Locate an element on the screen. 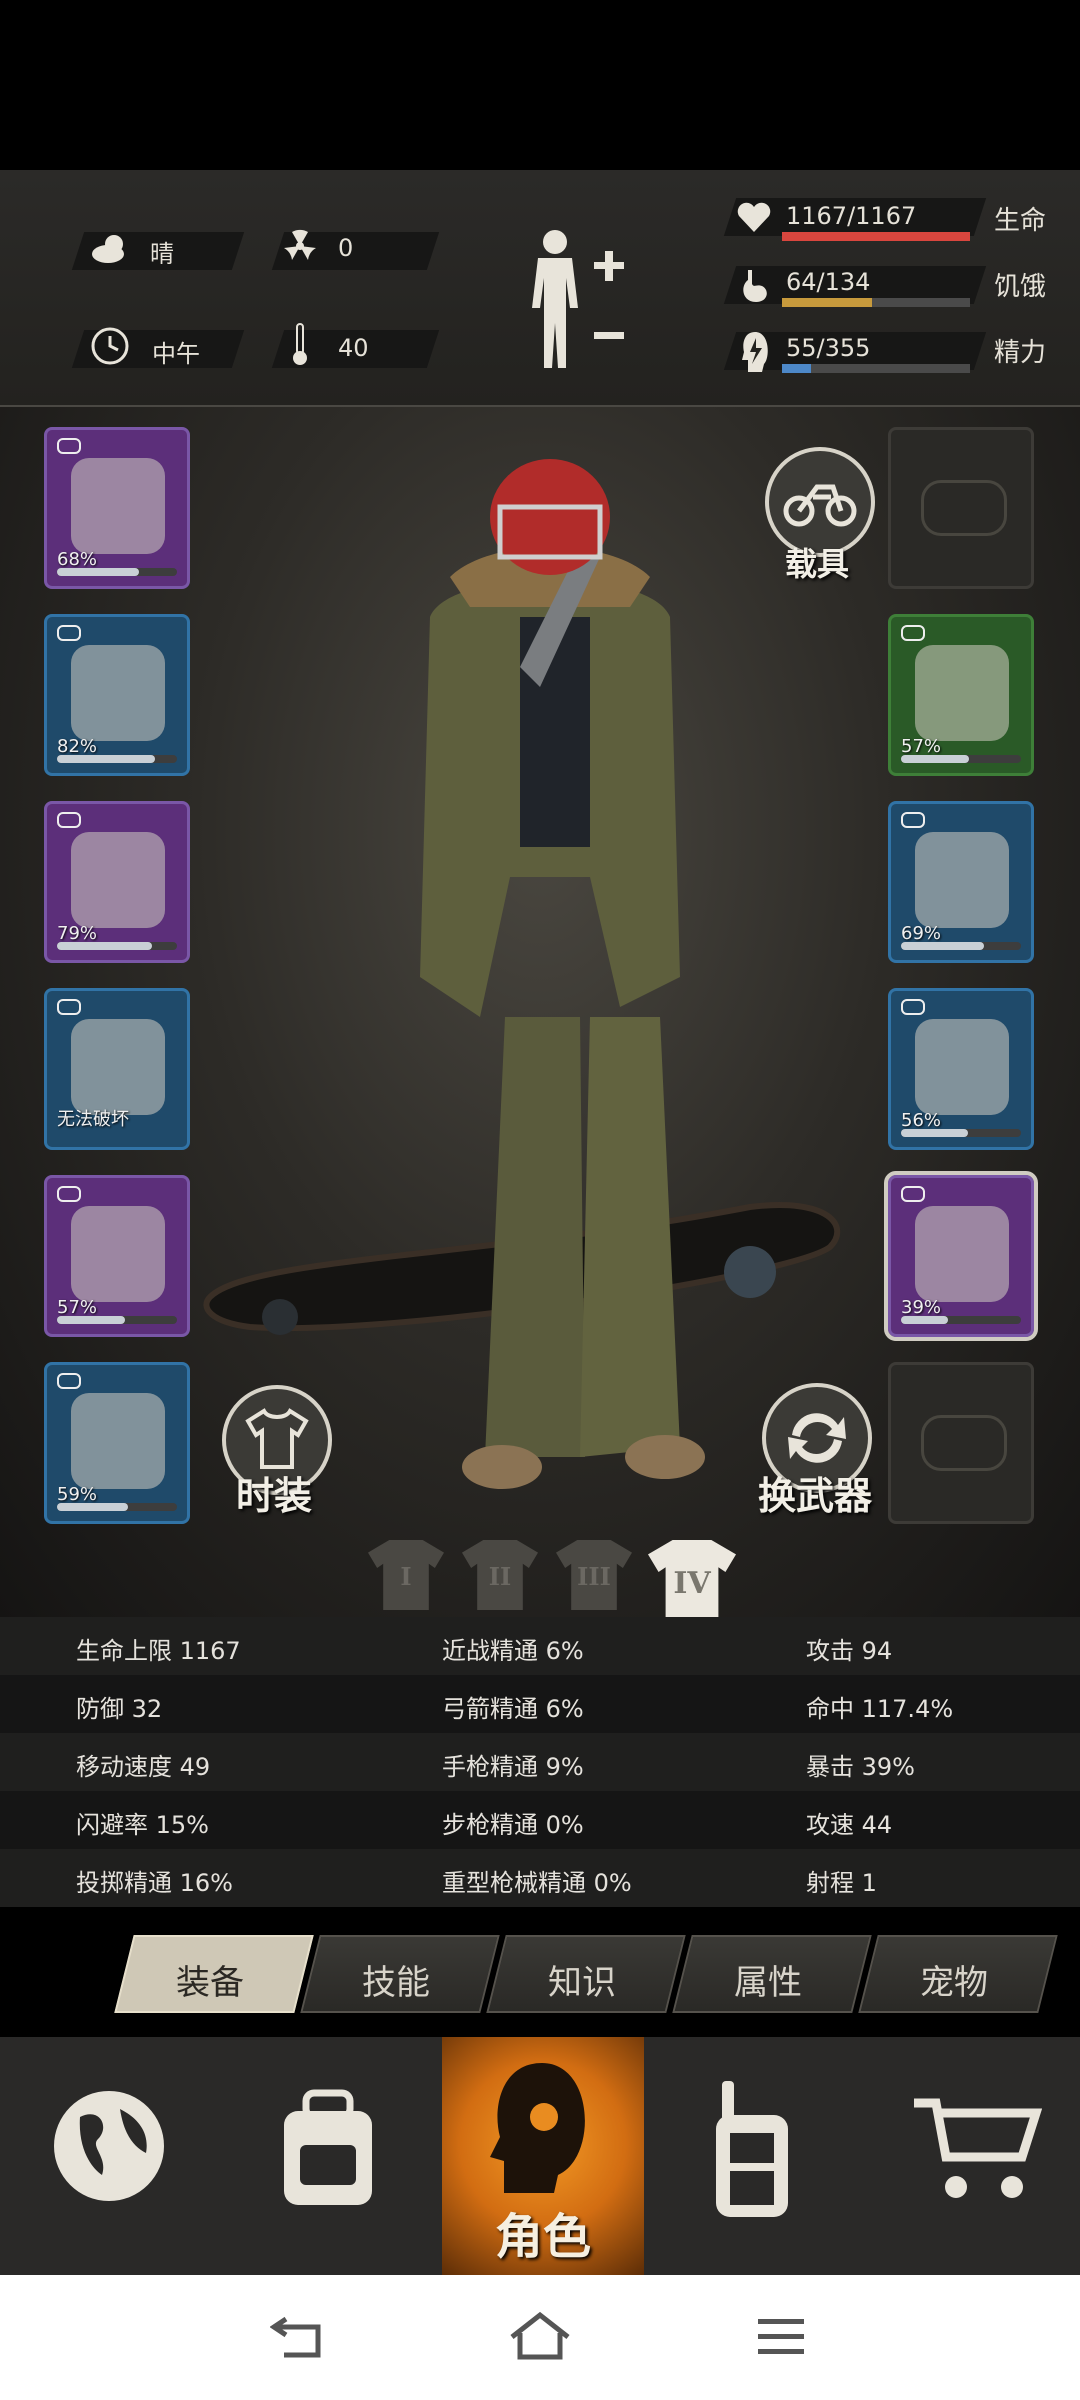  equip-slot-helmet: 68% is located at coordinates (117, 508).